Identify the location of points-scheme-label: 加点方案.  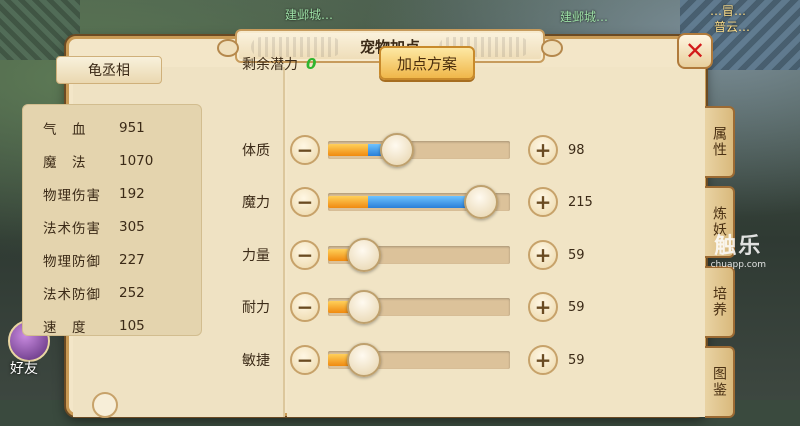
(426, 63).